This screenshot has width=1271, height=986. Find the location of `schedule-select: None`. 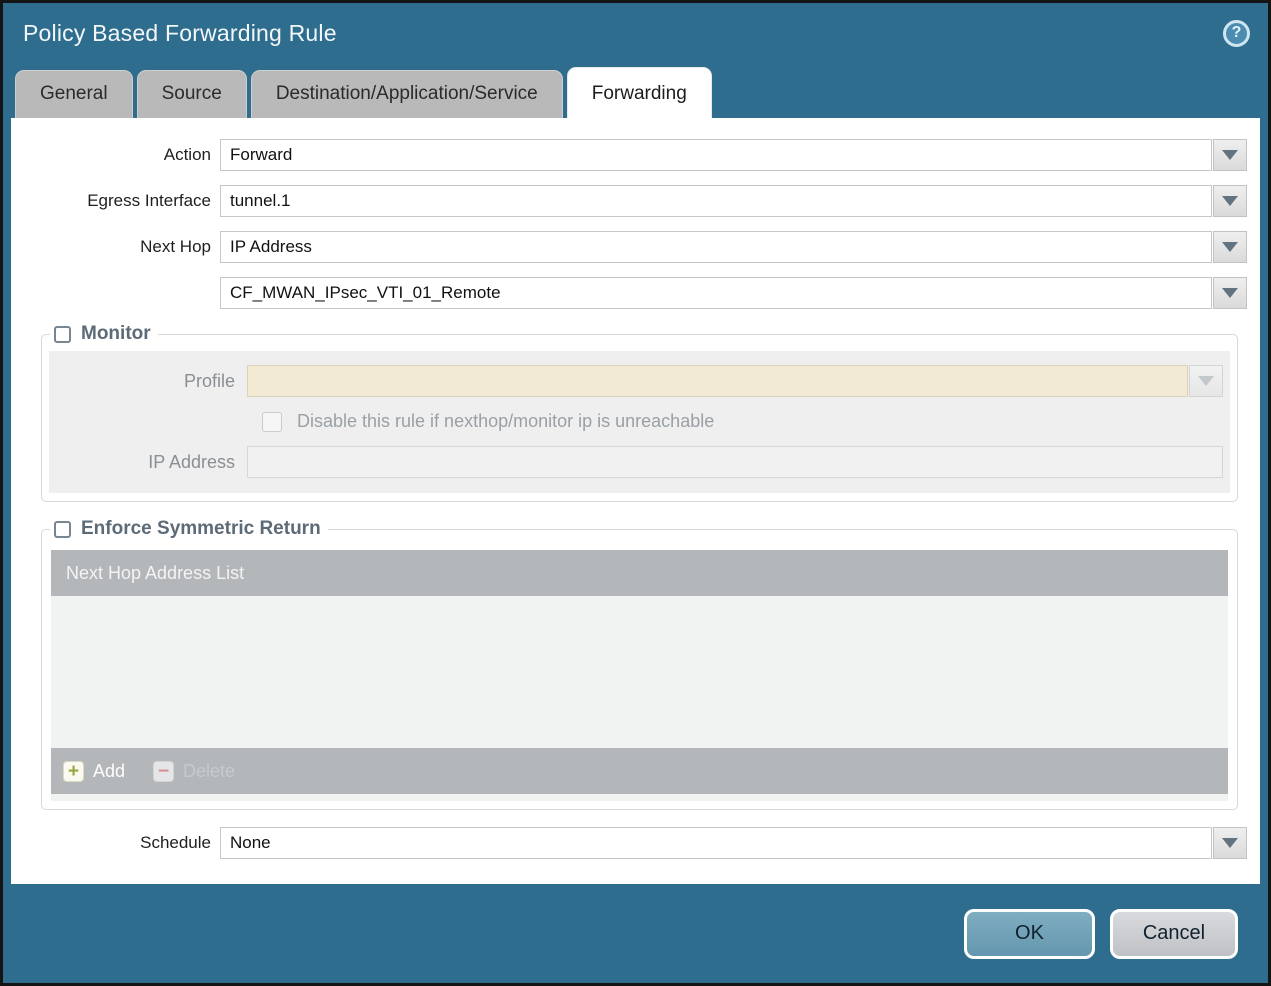

schedule-select: None is located at coordinates (733, 843).